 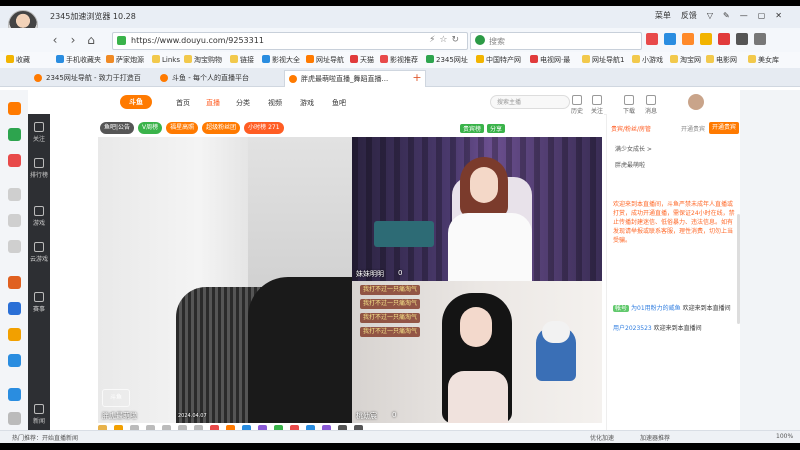 What do you see at coordinates (597, 105) in the screenshot?
I see `follow-button: 关注` at bounding box center [597, 105].